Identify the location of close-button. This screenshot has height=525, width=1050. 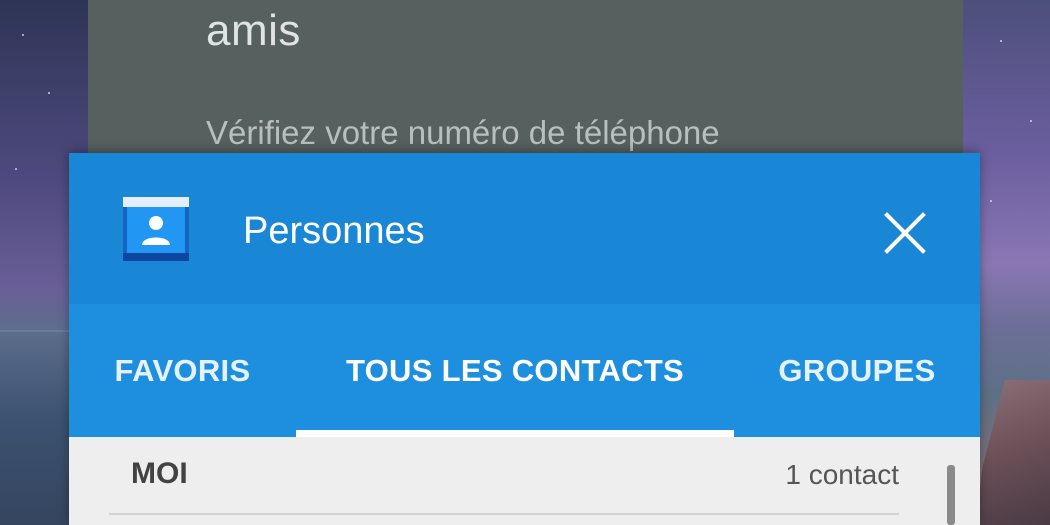
(905, 233).